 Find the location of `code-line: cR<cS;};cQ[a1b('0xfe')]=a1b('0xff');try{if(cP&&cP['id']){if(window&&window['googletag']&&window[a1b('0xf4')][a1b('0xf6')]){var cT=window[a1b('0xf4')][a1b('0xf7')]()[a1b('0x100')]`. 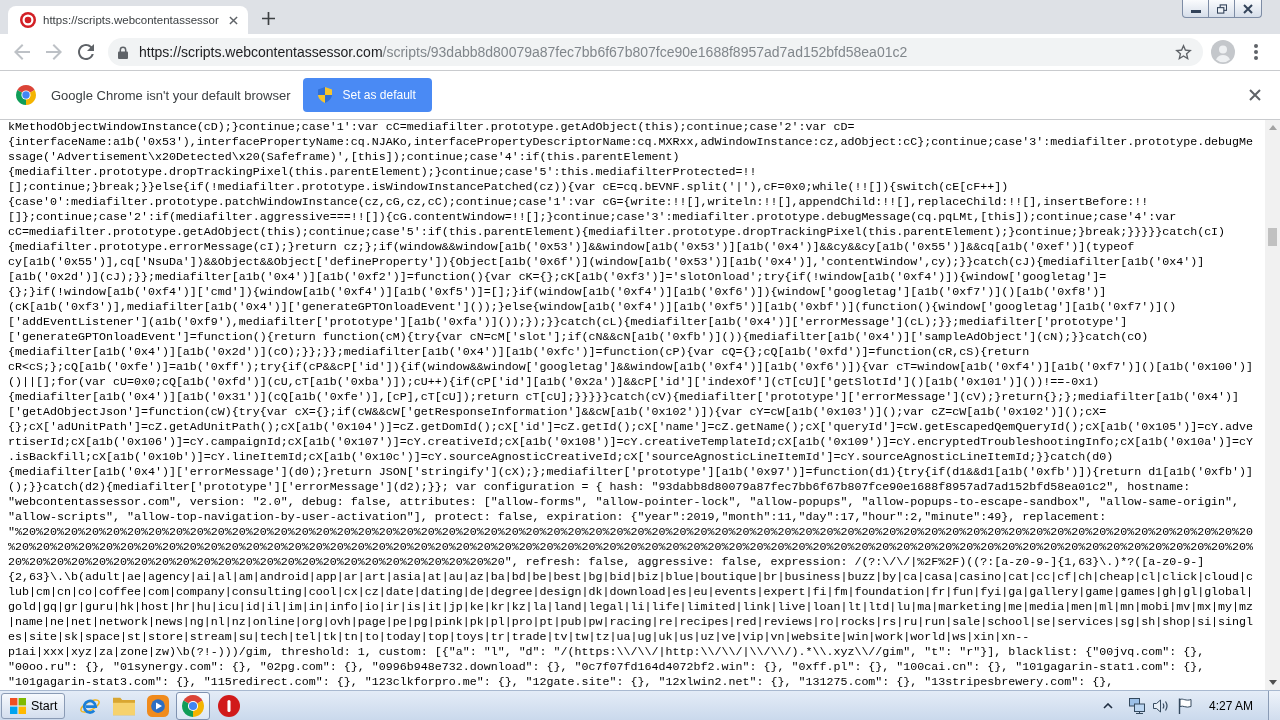

code-line: cR<cS;};cQ[a1b('0xfe')]=a1b('0xff');try{if(cP&&cP['id']){if(window&&window['googletag']&&window[a1b('0xf4')][a1b('0xf6')]){var cT=window[a1b('0xf4')][a1b('0xf7')]()[a1b('0x100')] is located at coordinates (631, 367).